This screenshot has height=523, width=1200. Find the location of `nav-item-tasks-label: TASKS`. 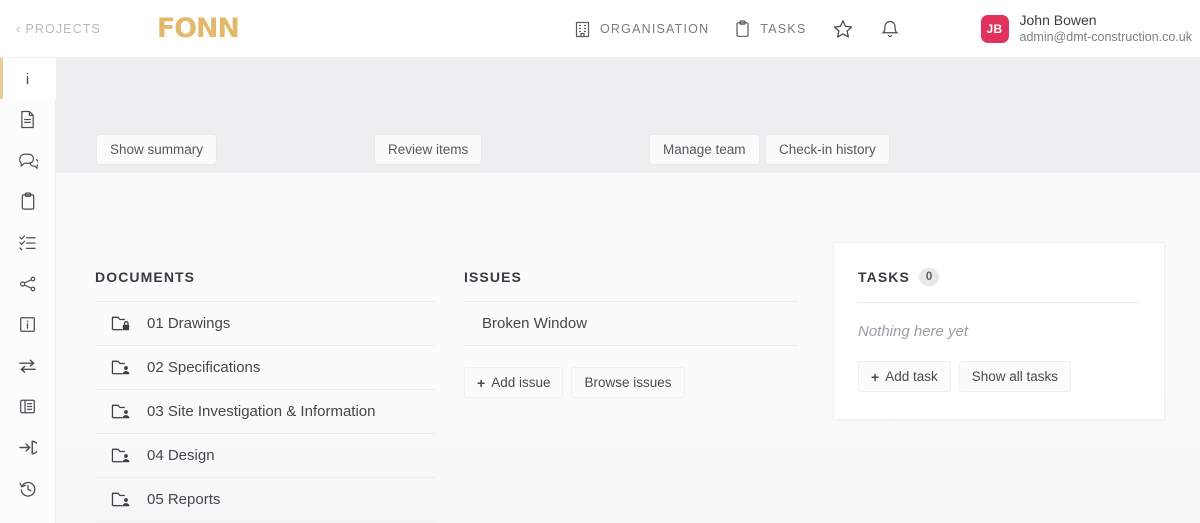

nav-item-tasks-label: TASKS is located at coordinates (783, 29).